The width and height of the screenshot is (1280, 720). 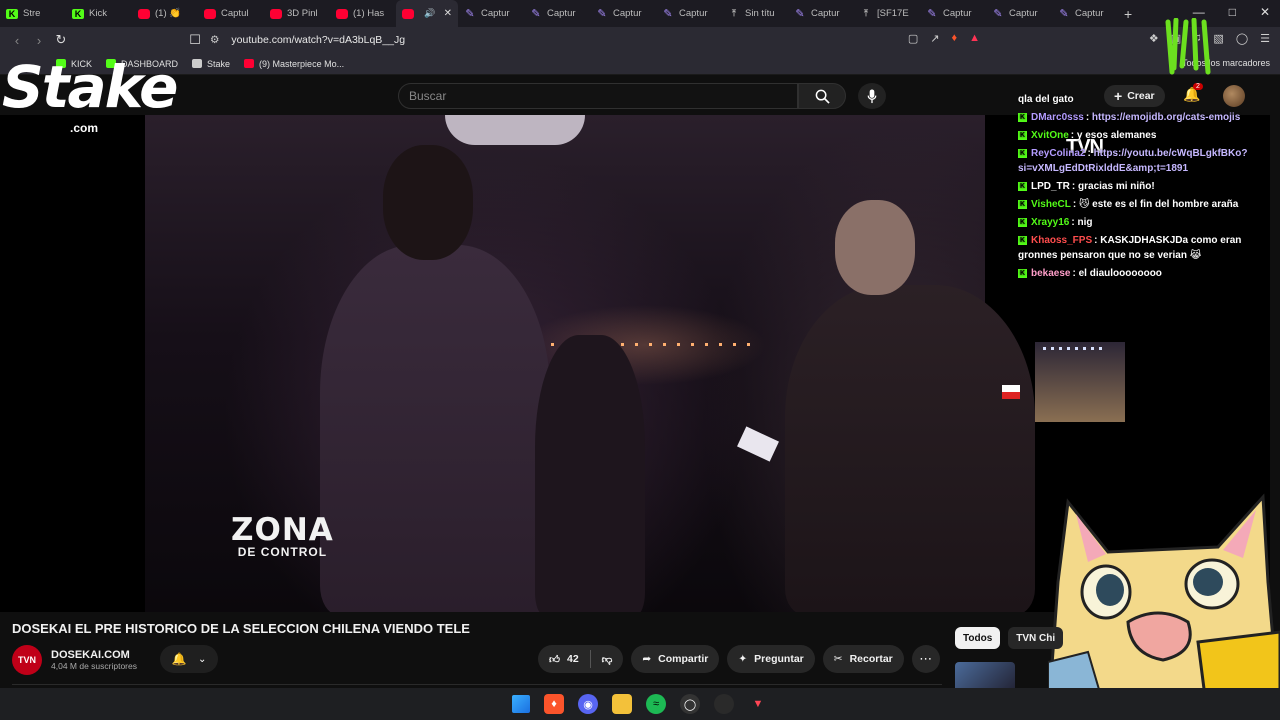 What do you see at coordinates (872, 96) in the screenshot?
I see `voice-search-button` at bounding box center [872, 96].